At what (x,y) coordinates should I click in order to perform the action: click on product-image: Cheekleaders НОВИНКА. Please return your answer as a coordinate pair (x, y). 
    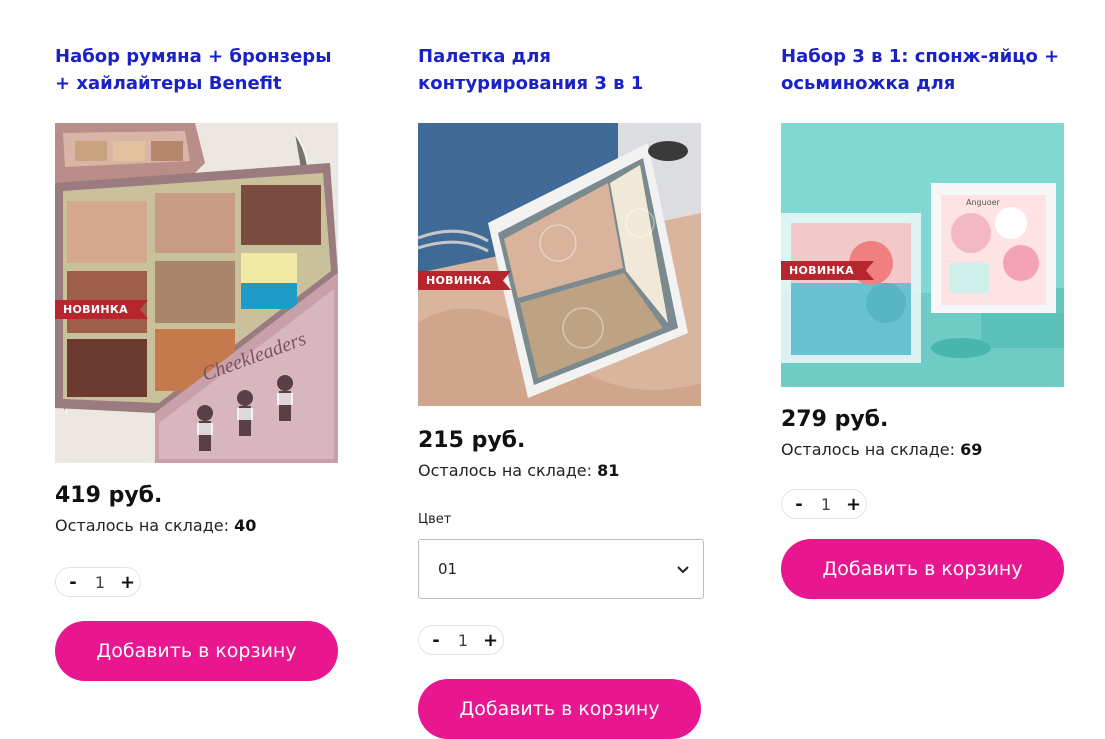
    Looking at the image, I should click on (196, 293).